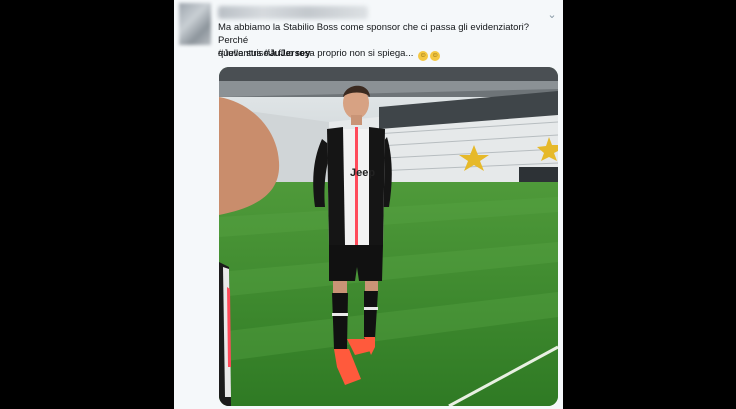  Describe the element at coordinates (423, 56) in the screenshot. I see `relieved-face-emoji-icon: ☺` at that location.